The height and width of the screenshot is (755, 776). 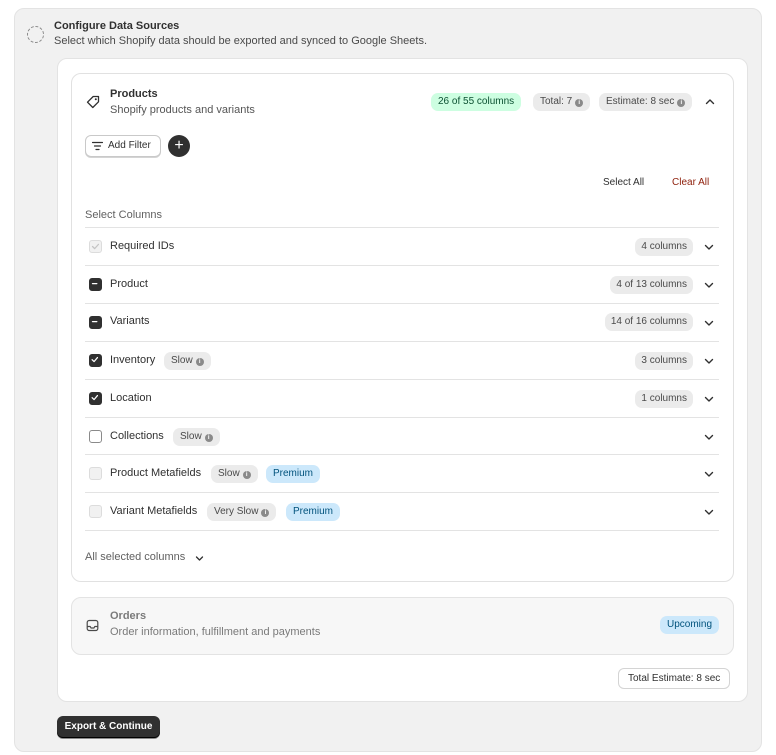 I want to click on total-badge: Total: 7i, so click(x=562, y=102).